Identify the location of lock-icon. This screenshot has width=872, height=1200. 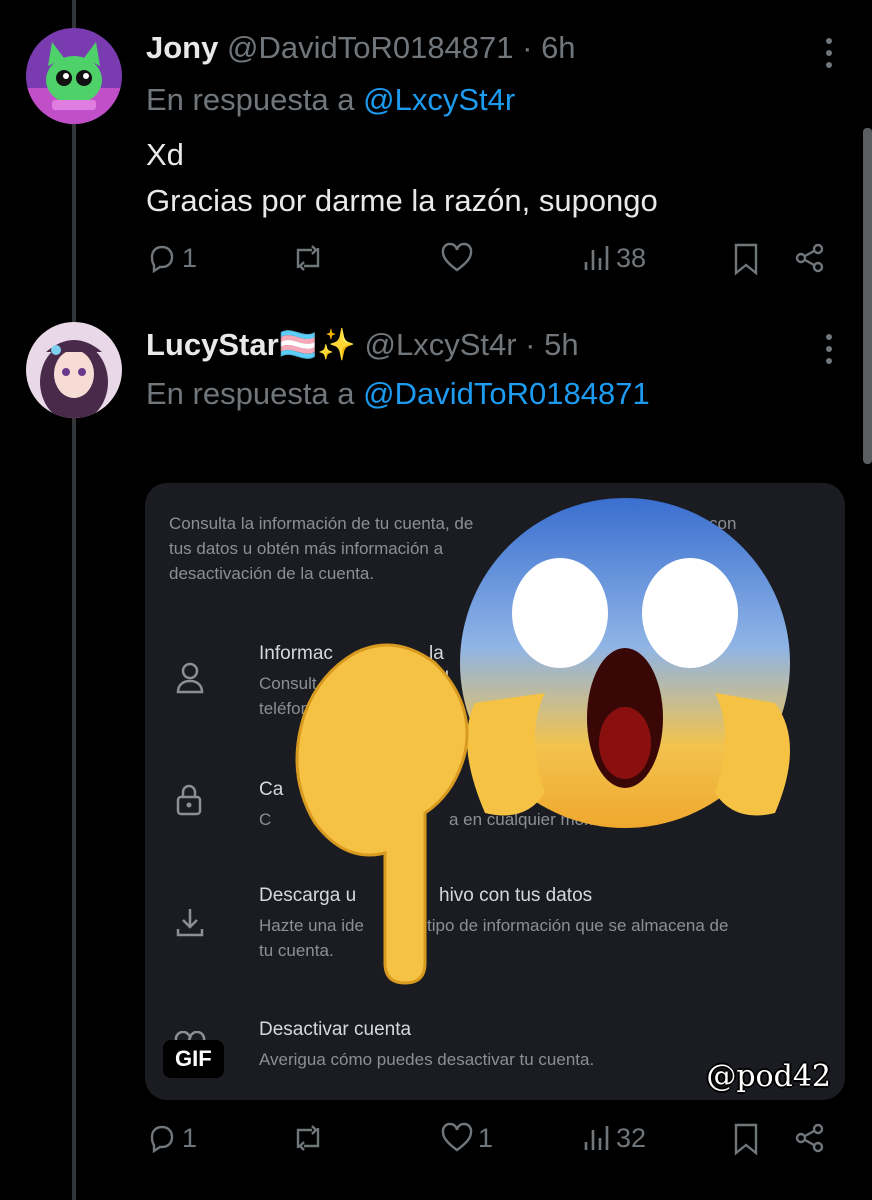
(189, 800).